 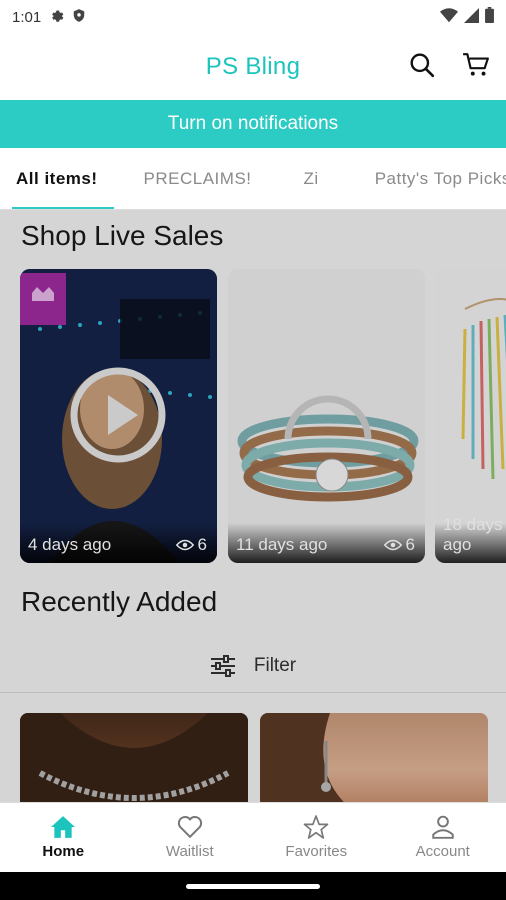 I want to click on gesture-bar, so click(x=253, y=886).